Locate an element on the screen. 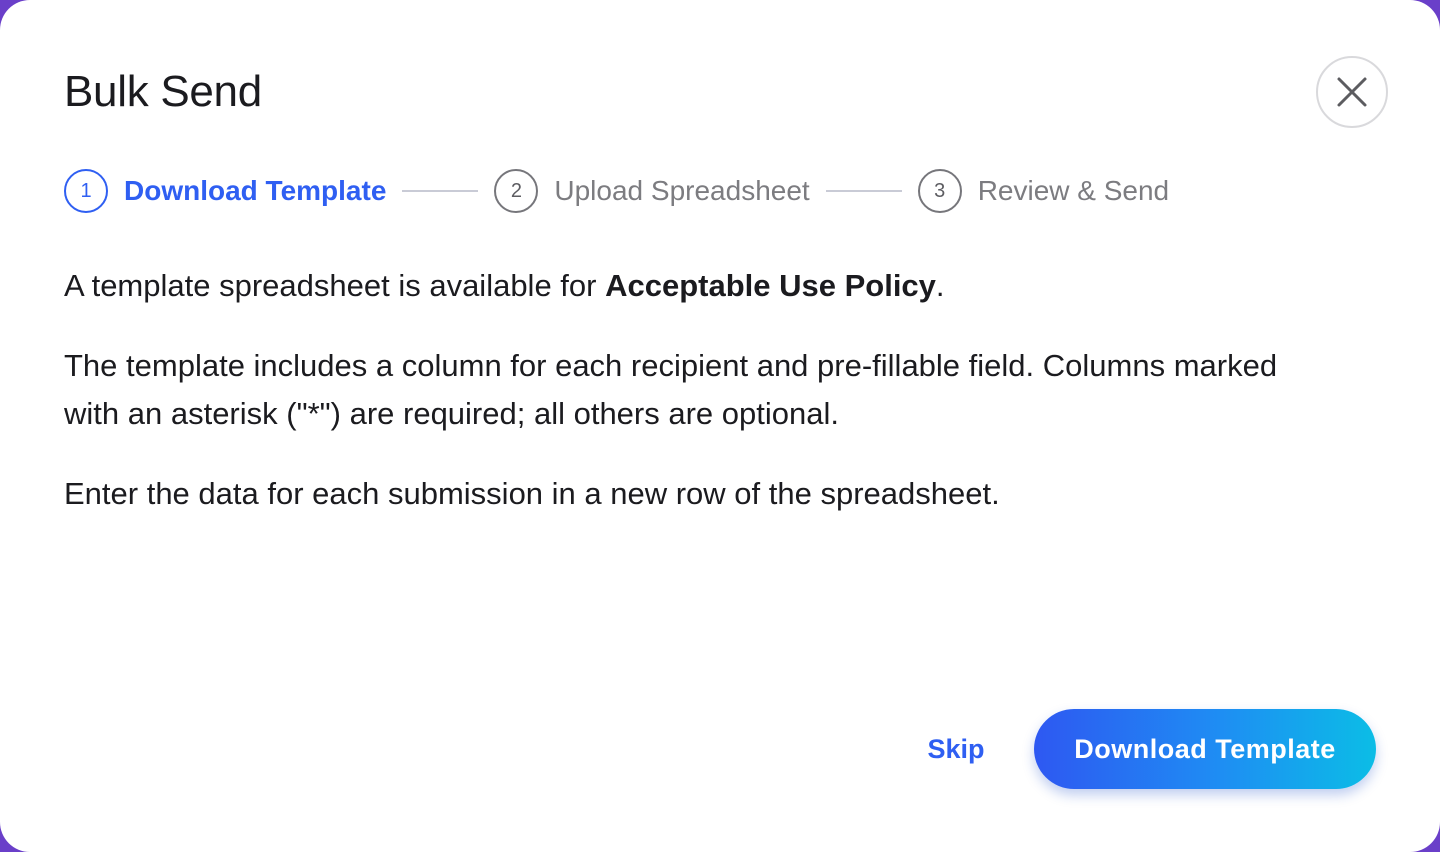  step-number: 2 is located at coordinates (516, 191).